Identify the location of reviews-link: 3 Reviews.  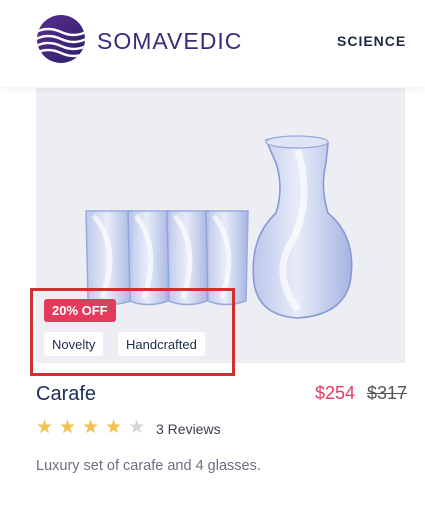
(188, 429).